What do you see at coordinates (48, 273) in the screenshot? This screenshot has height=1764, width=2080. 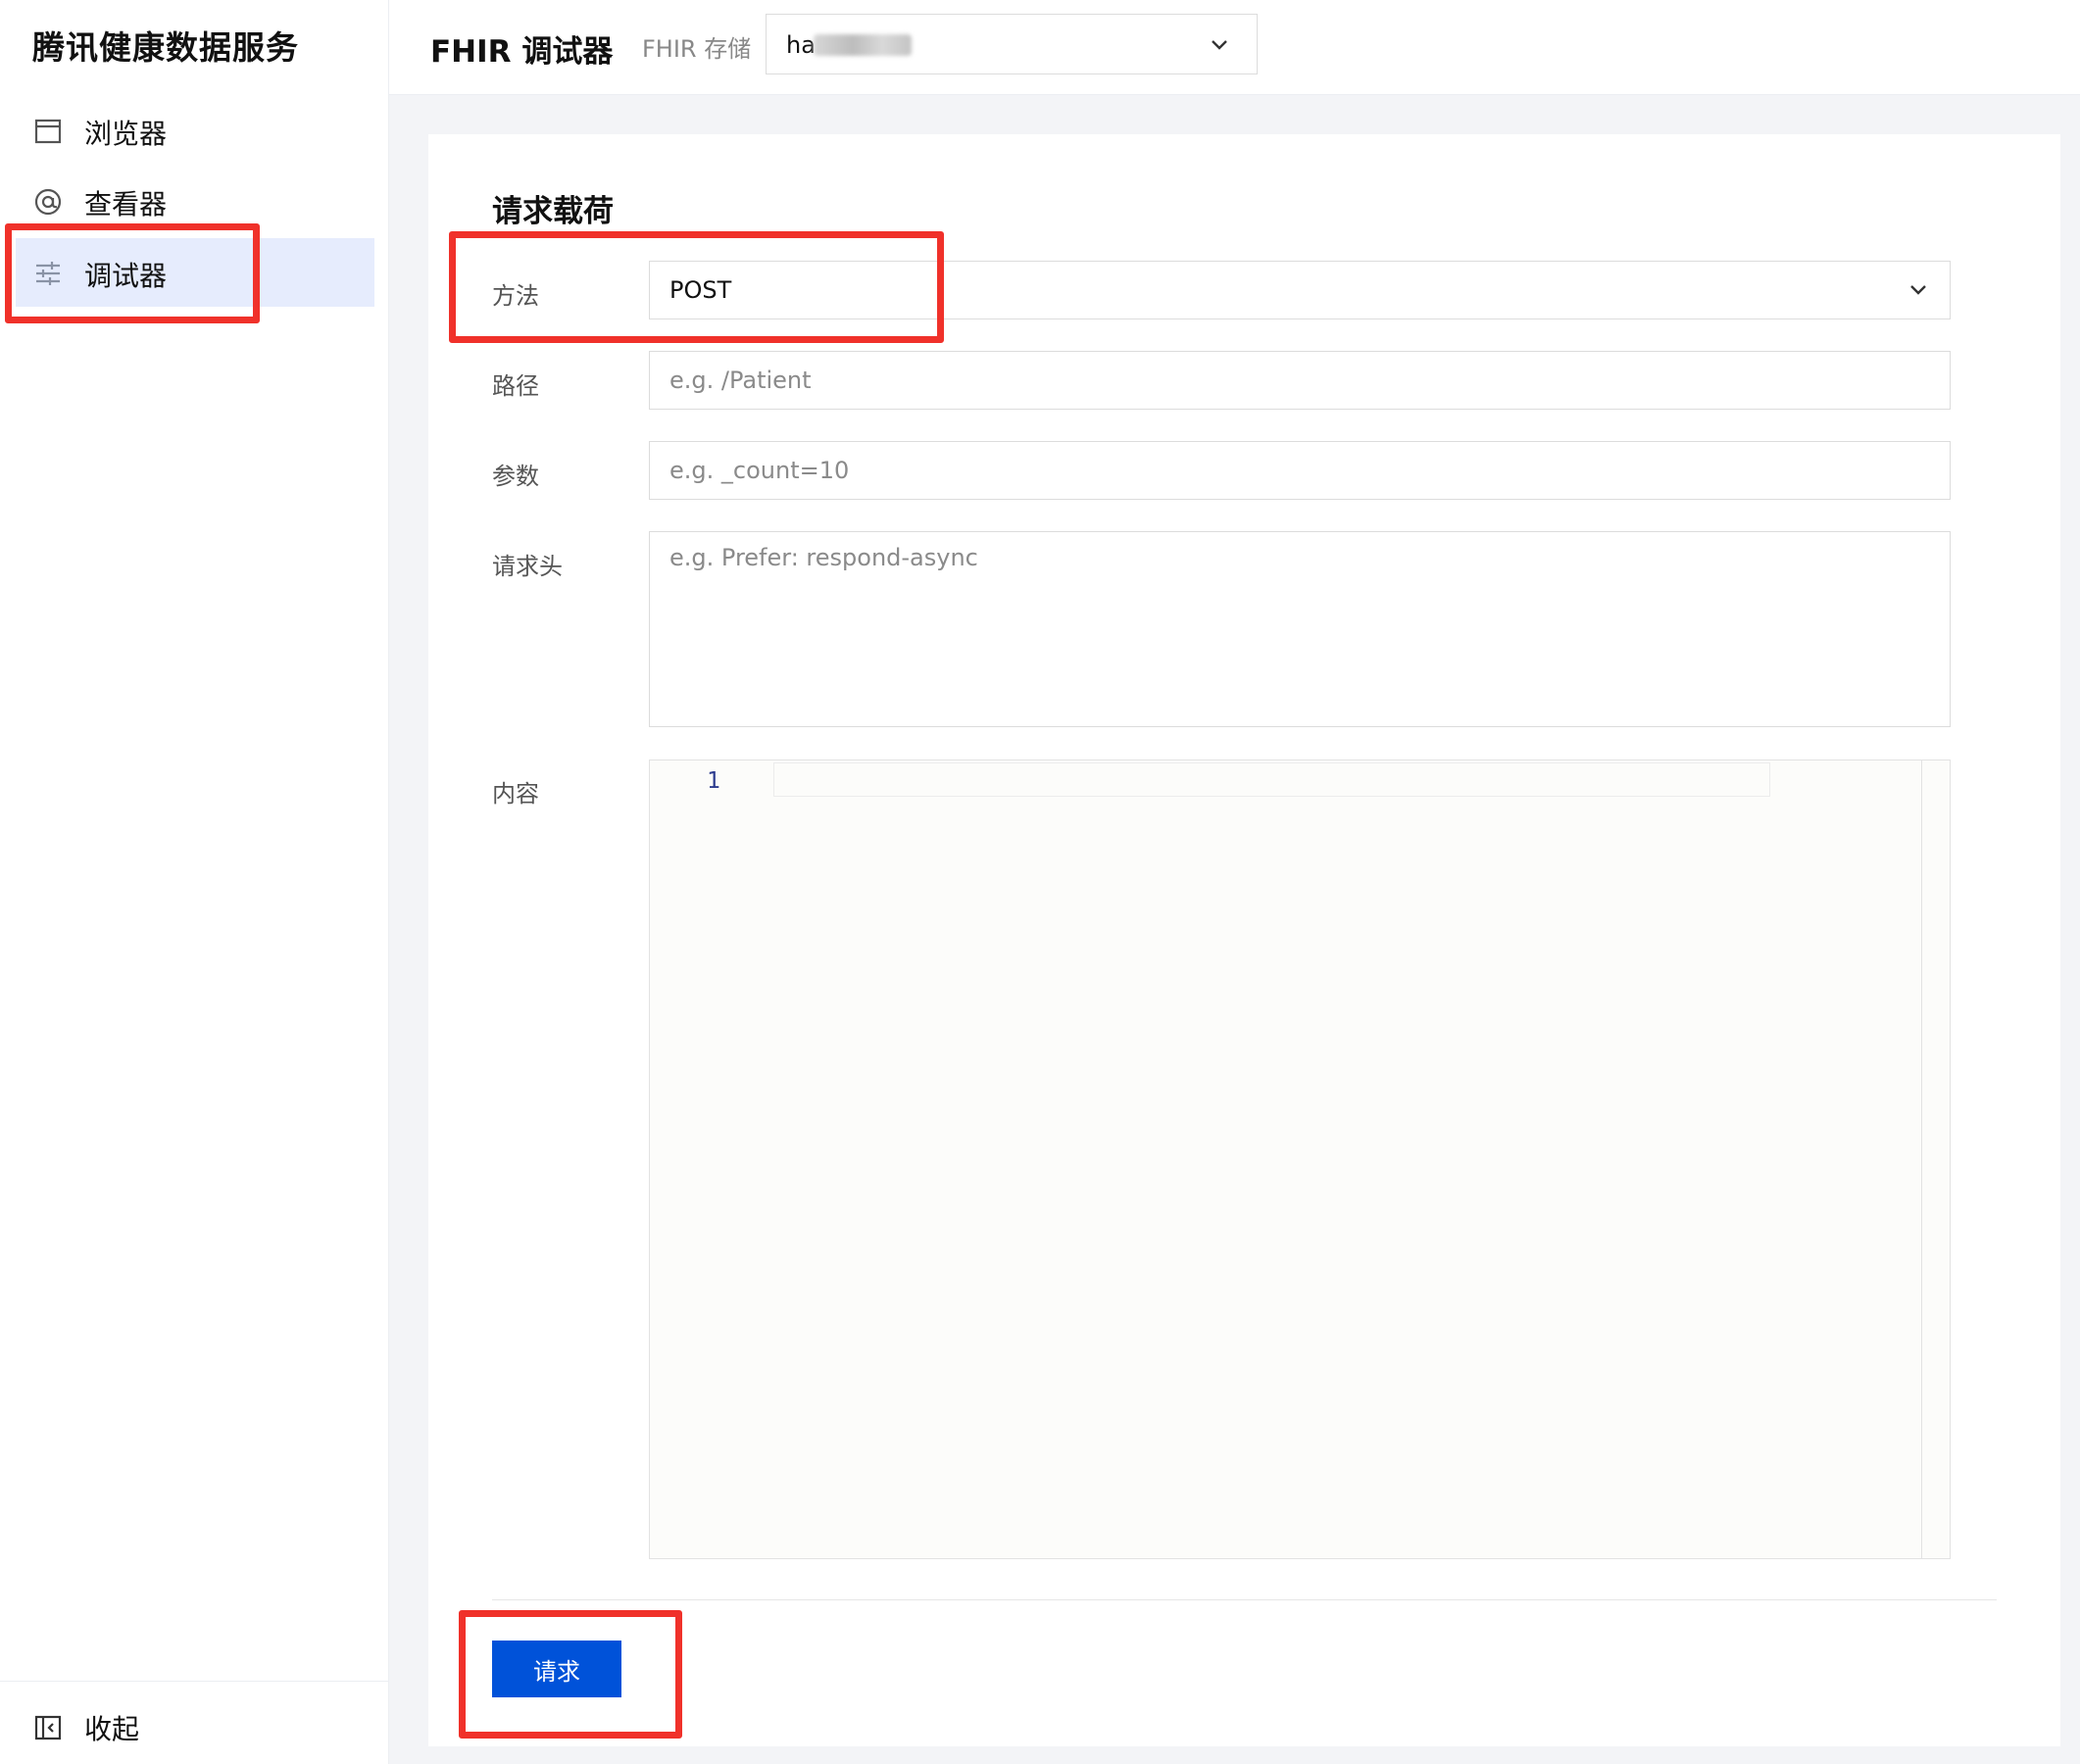 I see `sliders-icon` at bounding box center [48, 273].